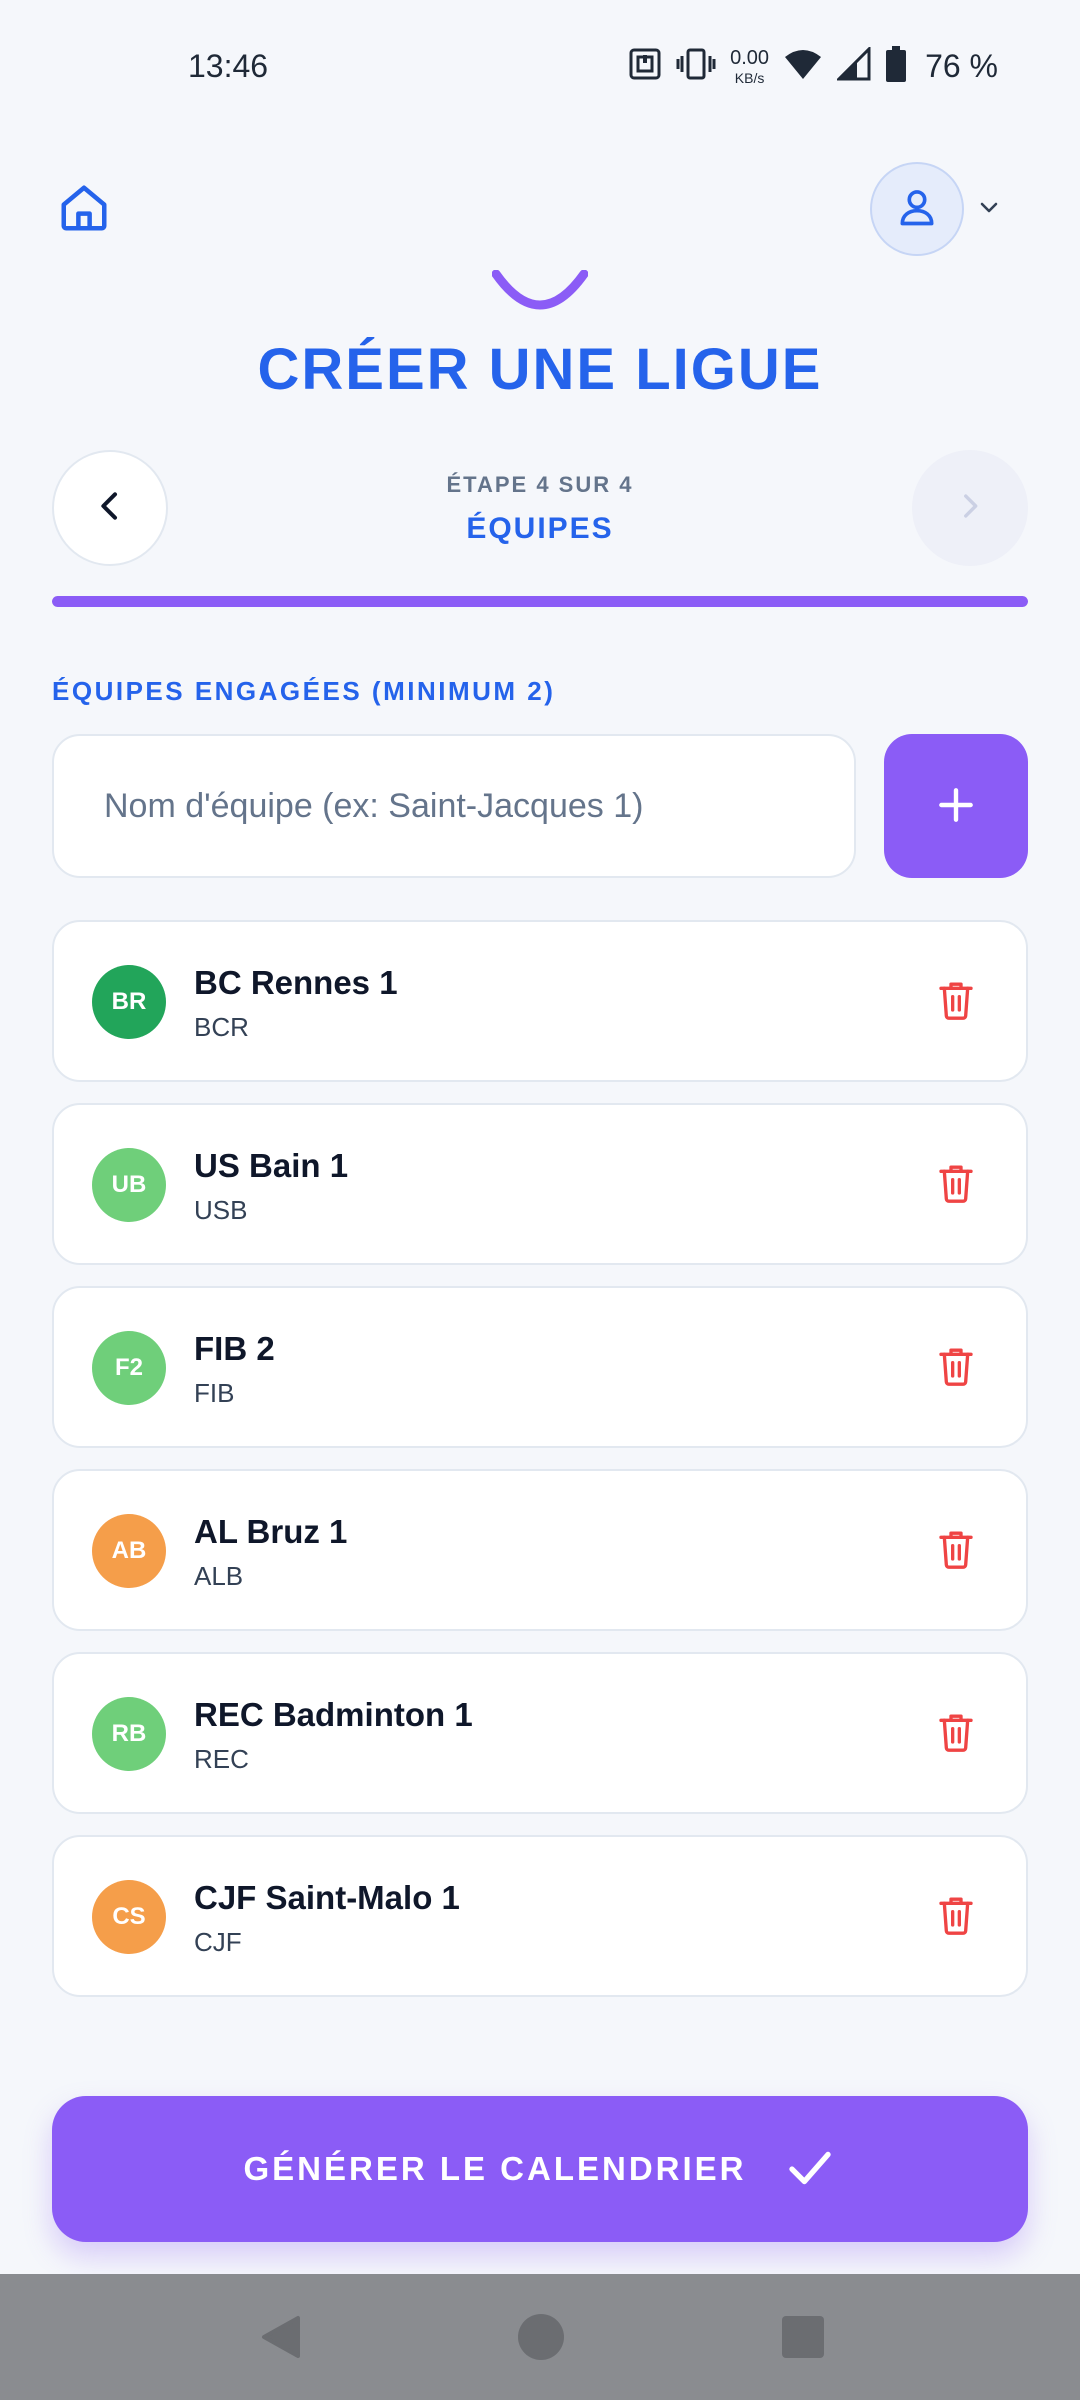 The width and height of the screenshot is (1080, 2400). I want to click on network-speed-value: 0.00, so click(750, 57).